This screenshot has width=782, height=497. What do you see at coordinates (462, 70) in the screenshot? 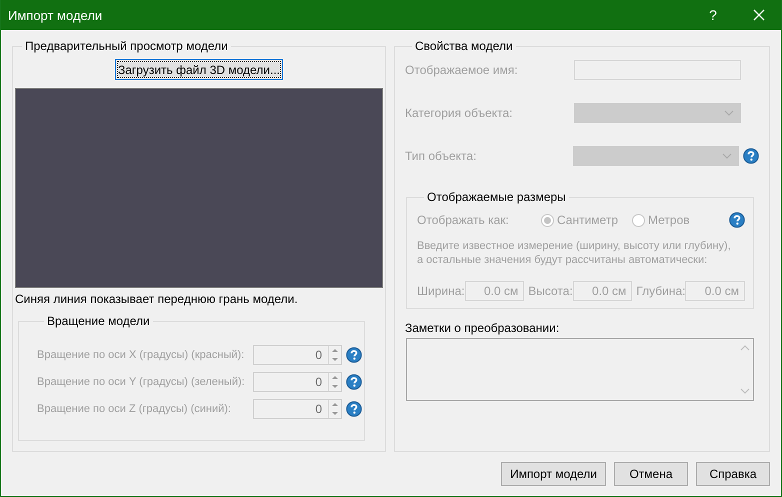
I see `field-label: Отображаемое имя:` at bounding box center [462, 70].